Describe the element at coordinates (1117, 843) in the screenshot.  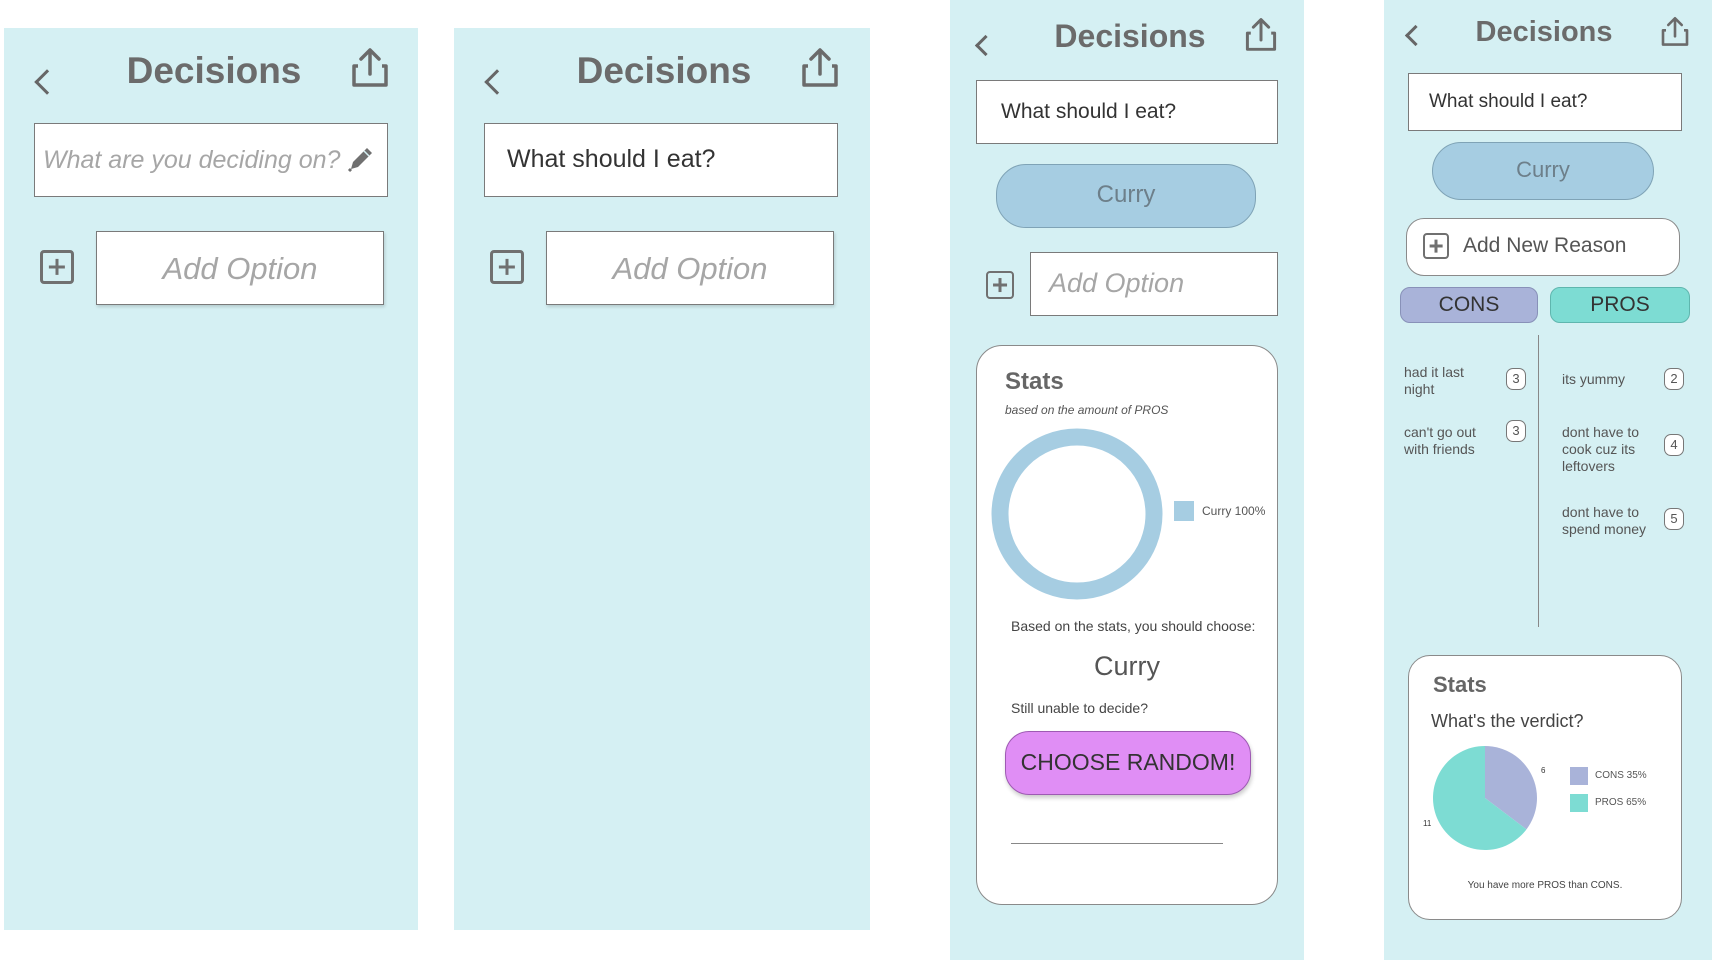
I see `divider-line` at that location.